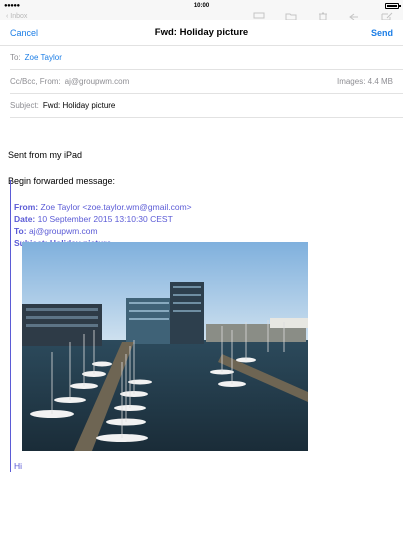 The width and height of the screenshot is (403, 538). What do you see at coordinates (97, 81) in the screenshot?
I see `from-address: aj@groupwm.com` at bounding box center [97, 81].